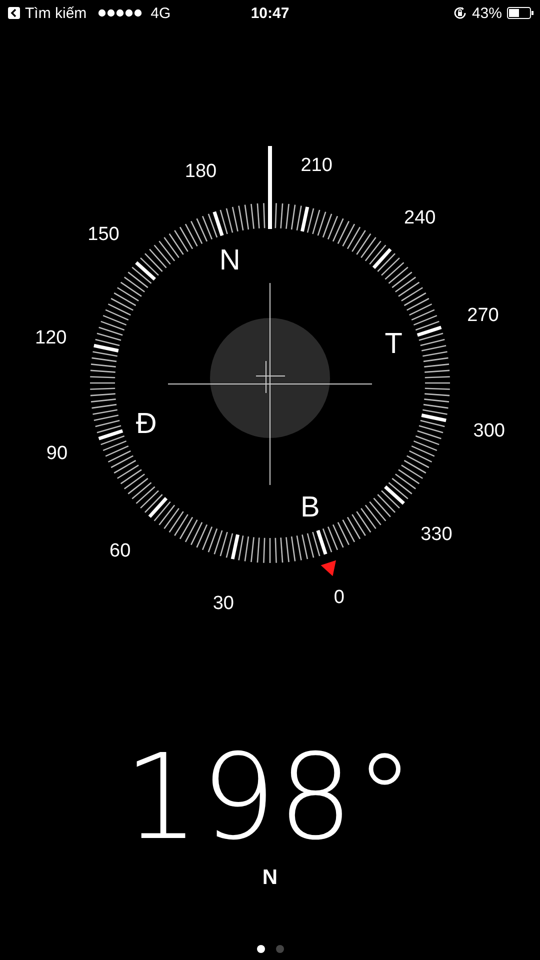 The width and height of the screenshot is (540, 960). I want to click on degree-label: 30, so click(223, 603).